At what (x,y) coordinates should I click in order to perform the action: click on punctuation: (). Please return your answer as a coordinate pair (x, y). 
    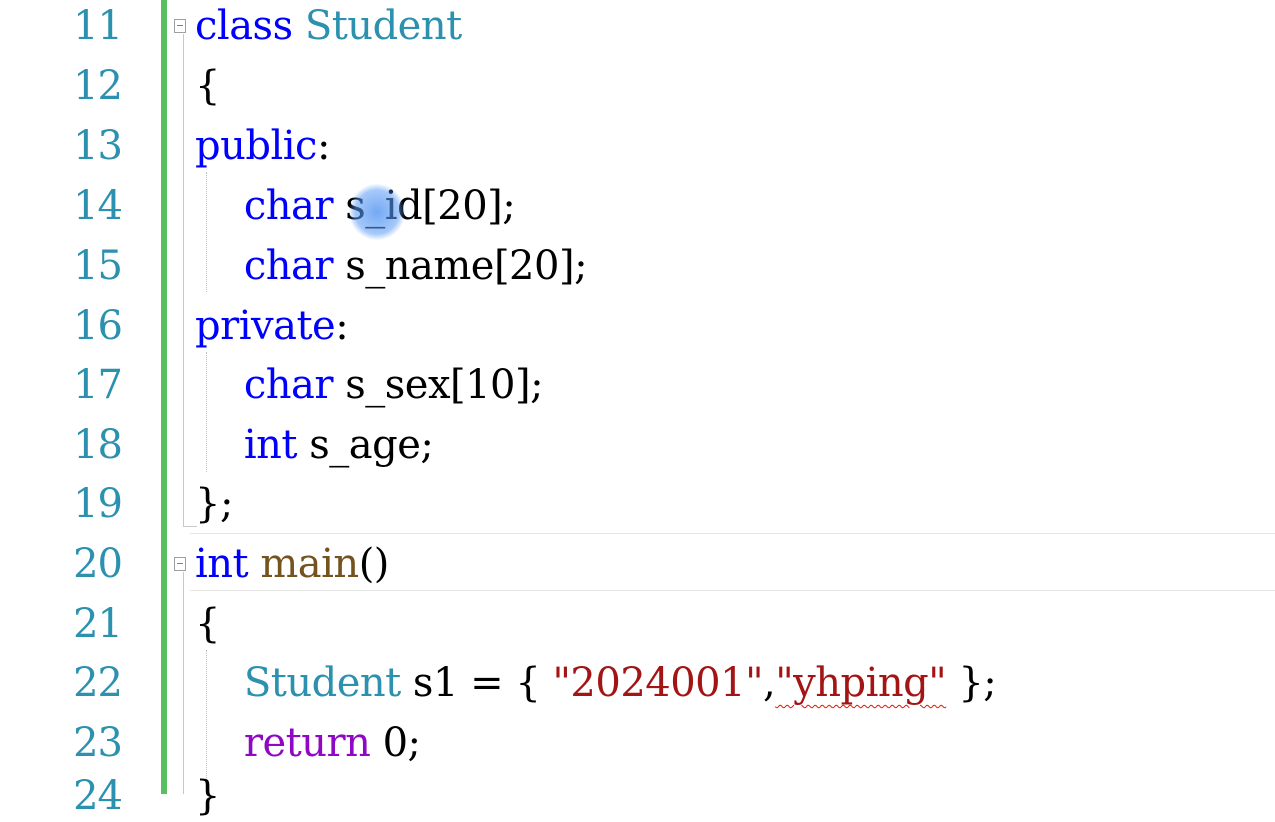
    Looking at the image, I should click on (374, 564).